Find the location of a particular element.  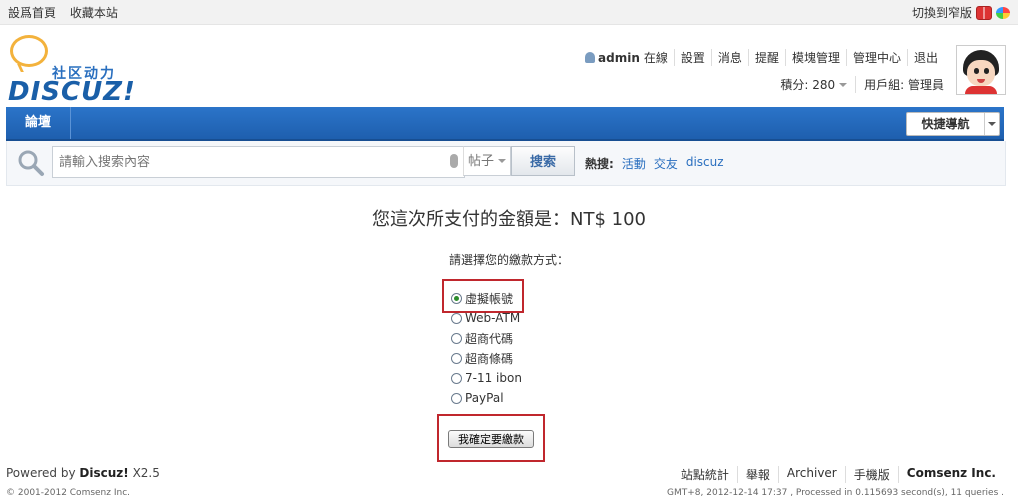

discuz-link: Discuz! is located at coordinates (103, 473).